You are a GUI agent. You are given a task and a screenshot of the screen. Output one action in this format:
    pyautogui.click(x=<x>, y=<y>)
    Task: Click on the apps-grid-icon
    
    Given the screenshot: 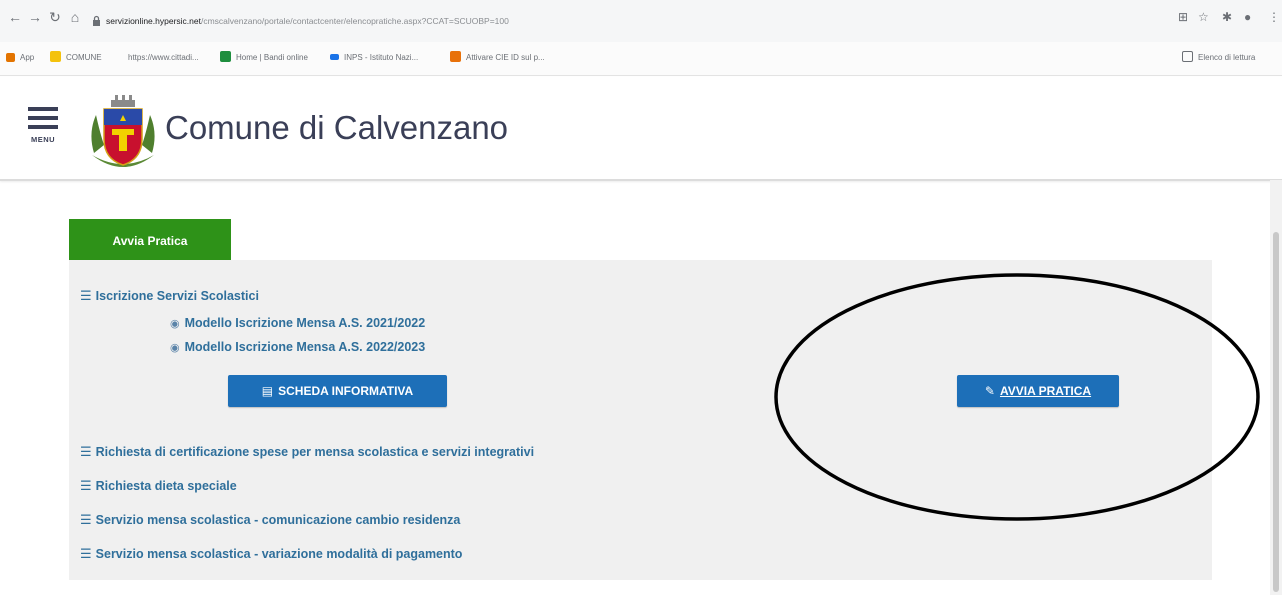 What is the action you would take?
    pyautogui.click(x=10, y=57)
    